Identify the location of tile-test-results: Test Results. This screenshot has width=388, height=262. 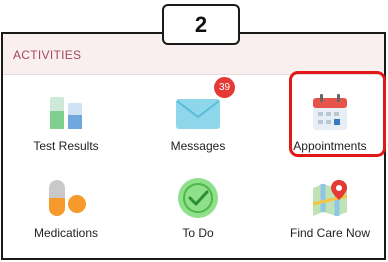
(66, 122).